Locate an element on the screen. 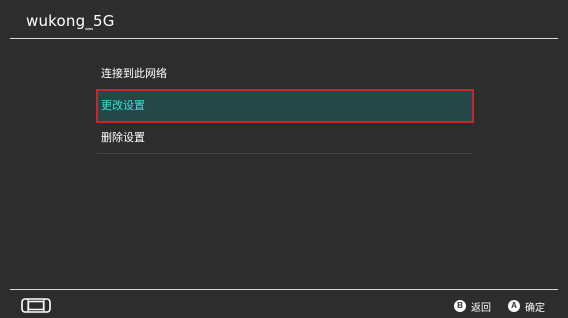  a-button-icon: A is located at coordinates (514, 306).